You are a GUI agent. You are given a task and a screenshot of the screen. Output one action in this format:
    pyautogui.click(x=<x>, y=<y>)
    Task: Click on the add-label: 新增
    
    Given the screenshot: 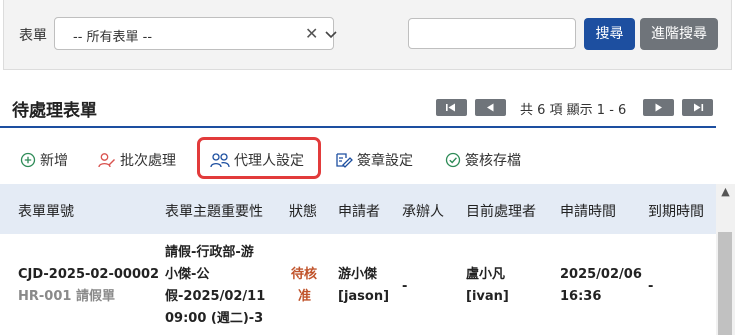 What is the action you would take?
    pyautogui.click(x=54, y=161)
    